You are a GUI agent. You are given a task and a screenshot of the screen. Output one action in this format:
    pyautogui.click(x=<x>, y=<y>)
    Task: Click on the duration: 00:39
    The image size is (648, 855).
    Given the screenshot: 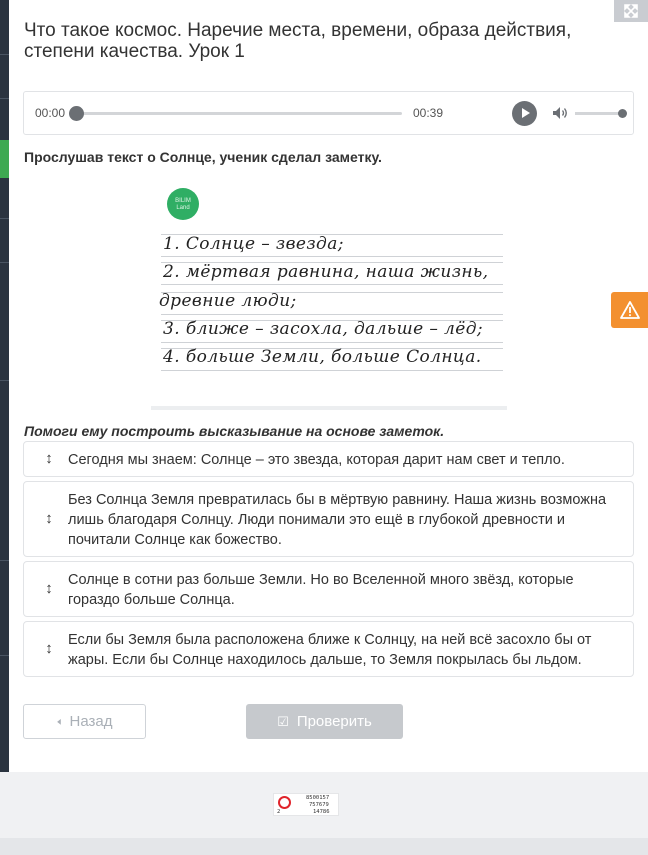 What is the action you would take?
    pyautogui.click(x=428, y=113)
    